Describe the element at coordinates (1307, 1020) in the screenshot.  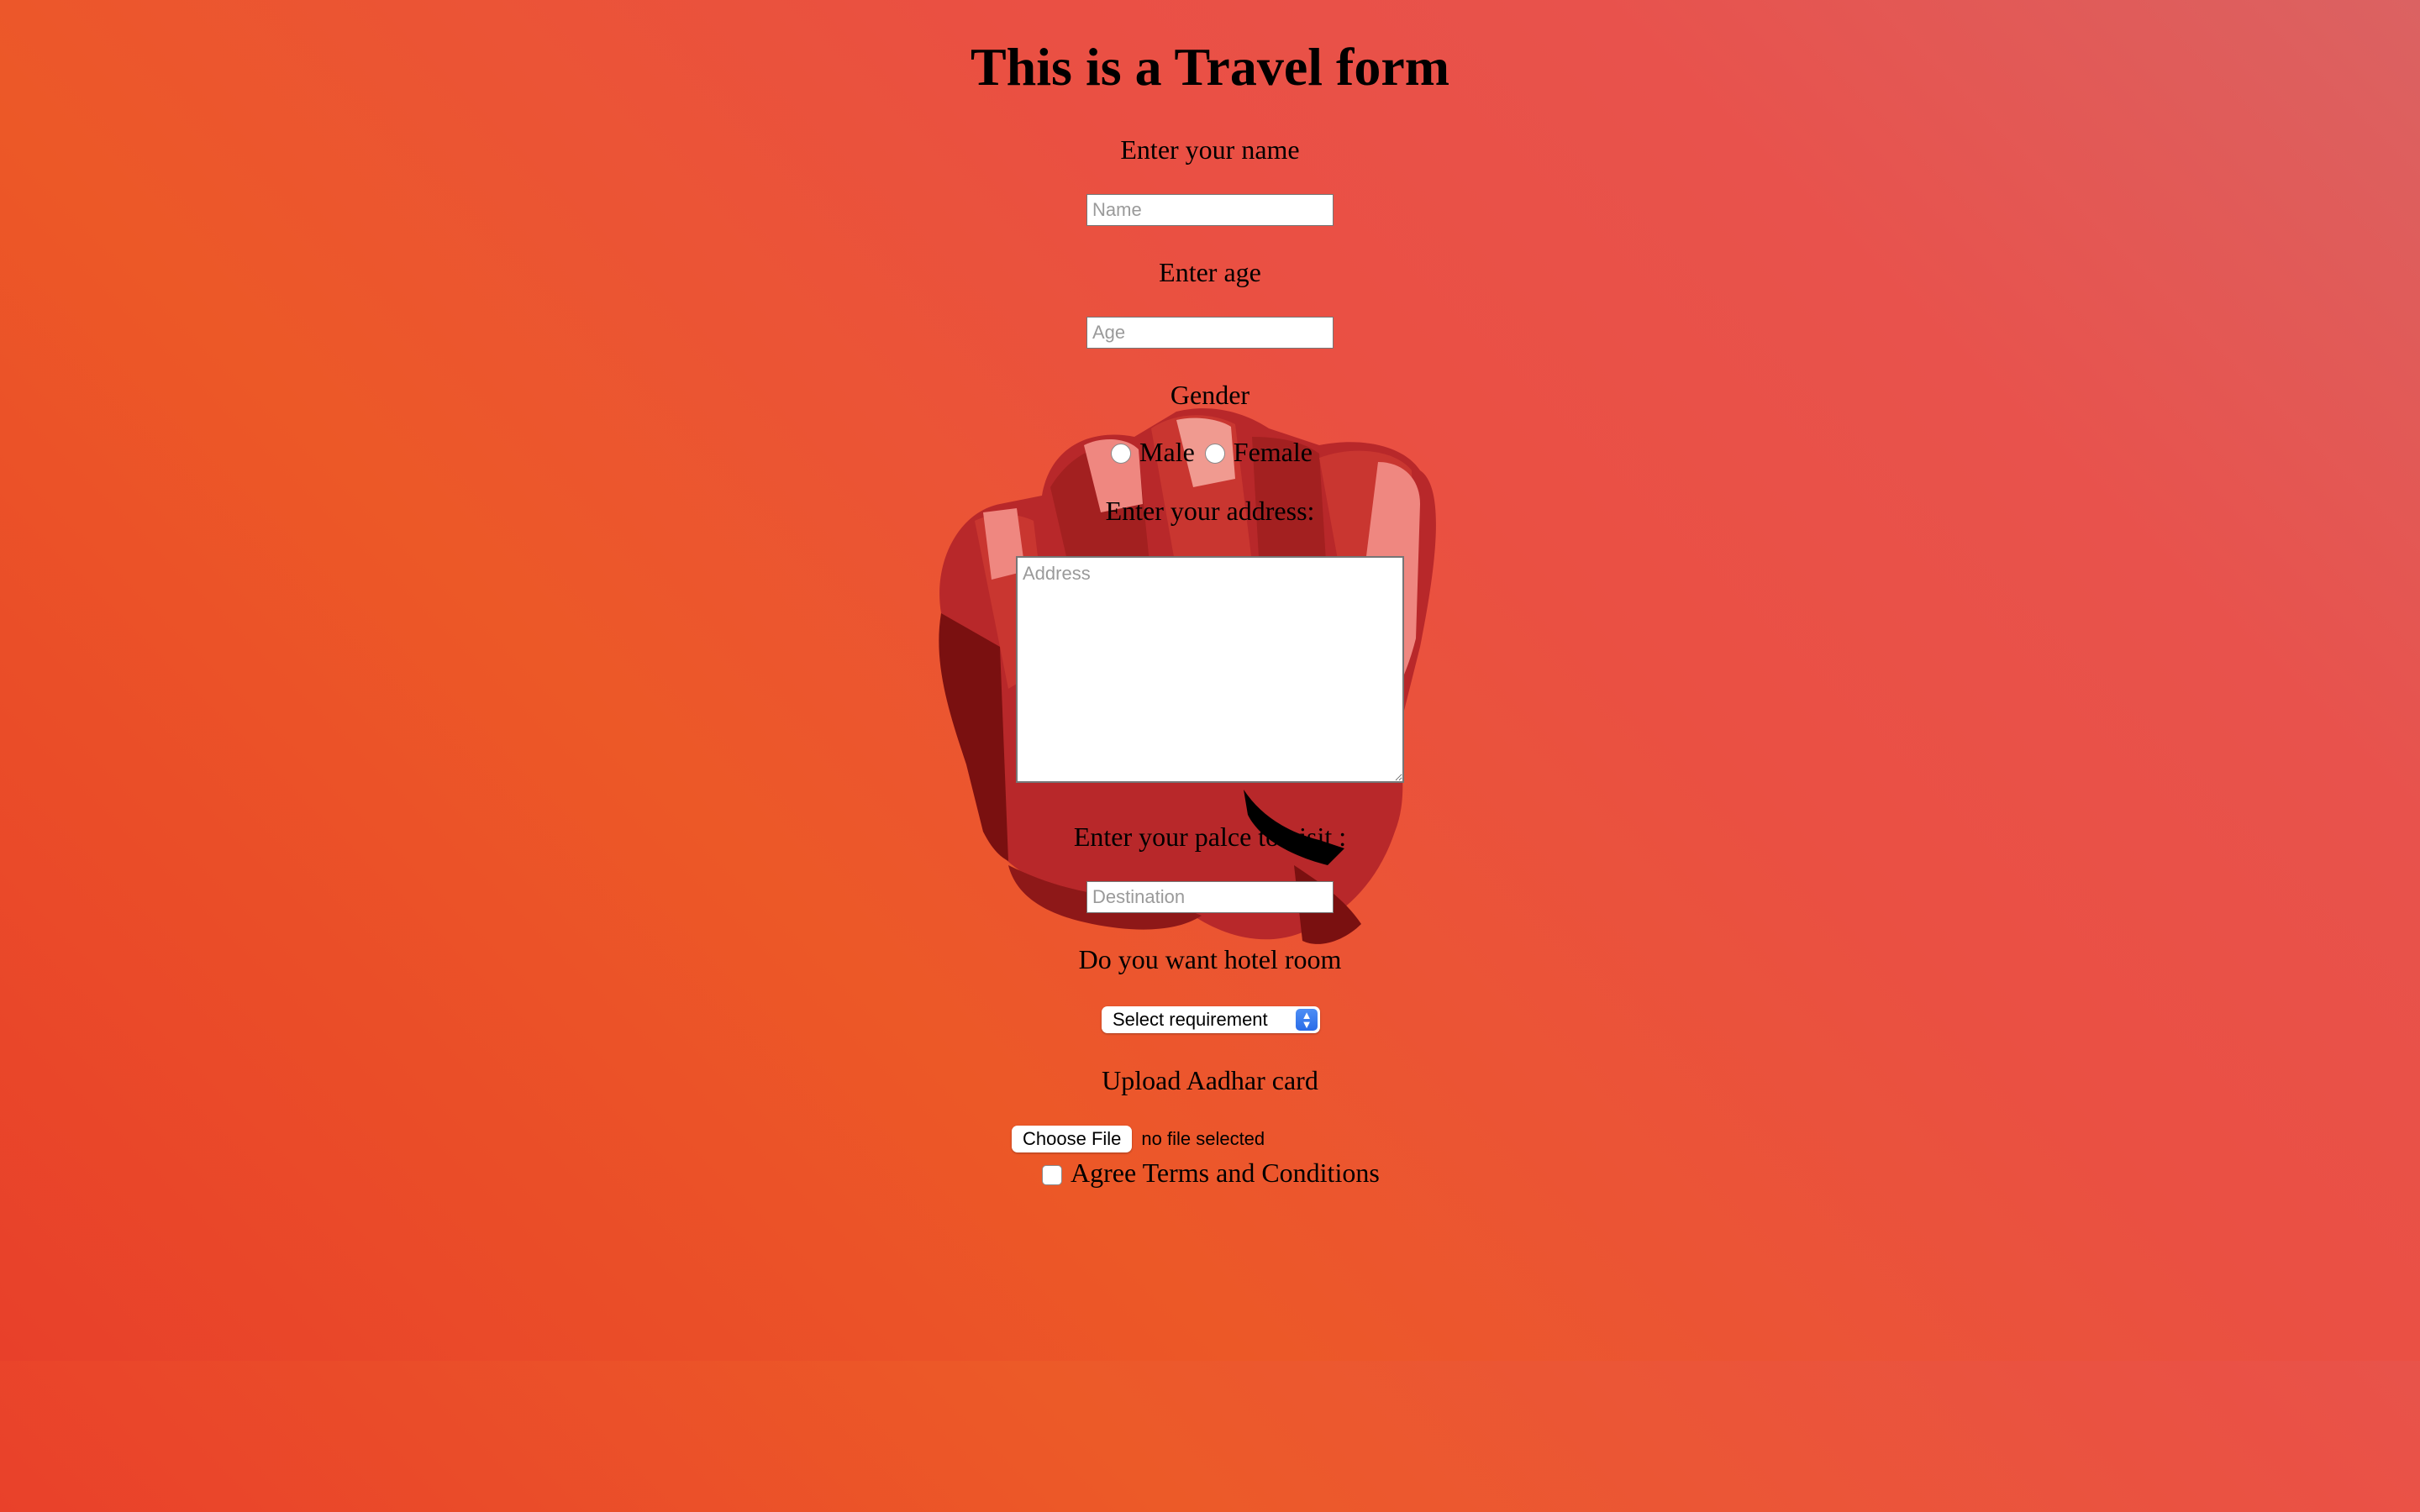
I see `select-arrows-icon: ▲ ▼` at that location.